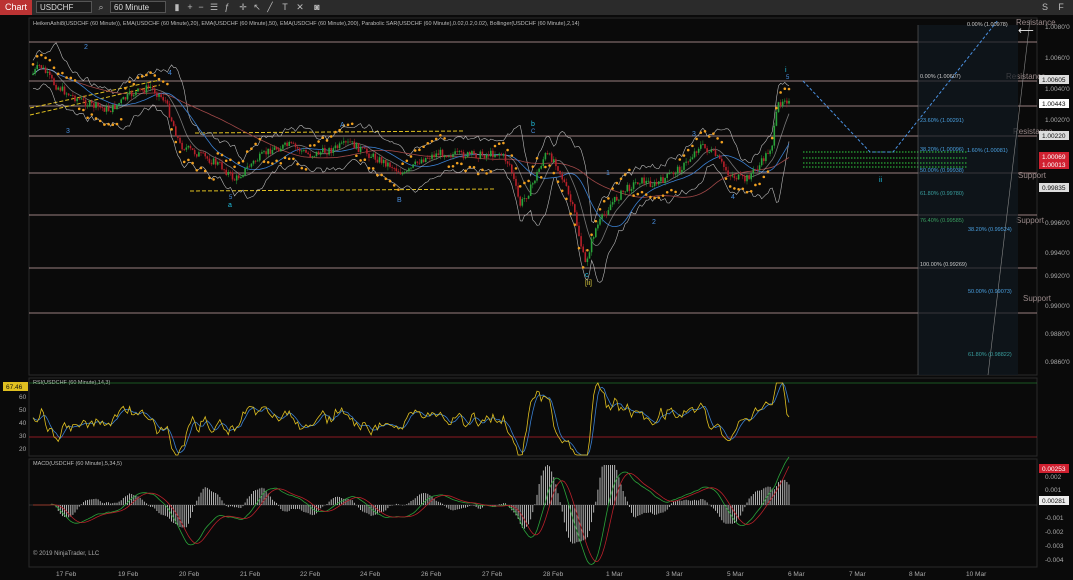 The width and height of the screenshot is (1073, 580). Describe the element at coordinates (942, 221) in the screenshot. I see `fib-label: 76.40% (0.99585)` at that location.